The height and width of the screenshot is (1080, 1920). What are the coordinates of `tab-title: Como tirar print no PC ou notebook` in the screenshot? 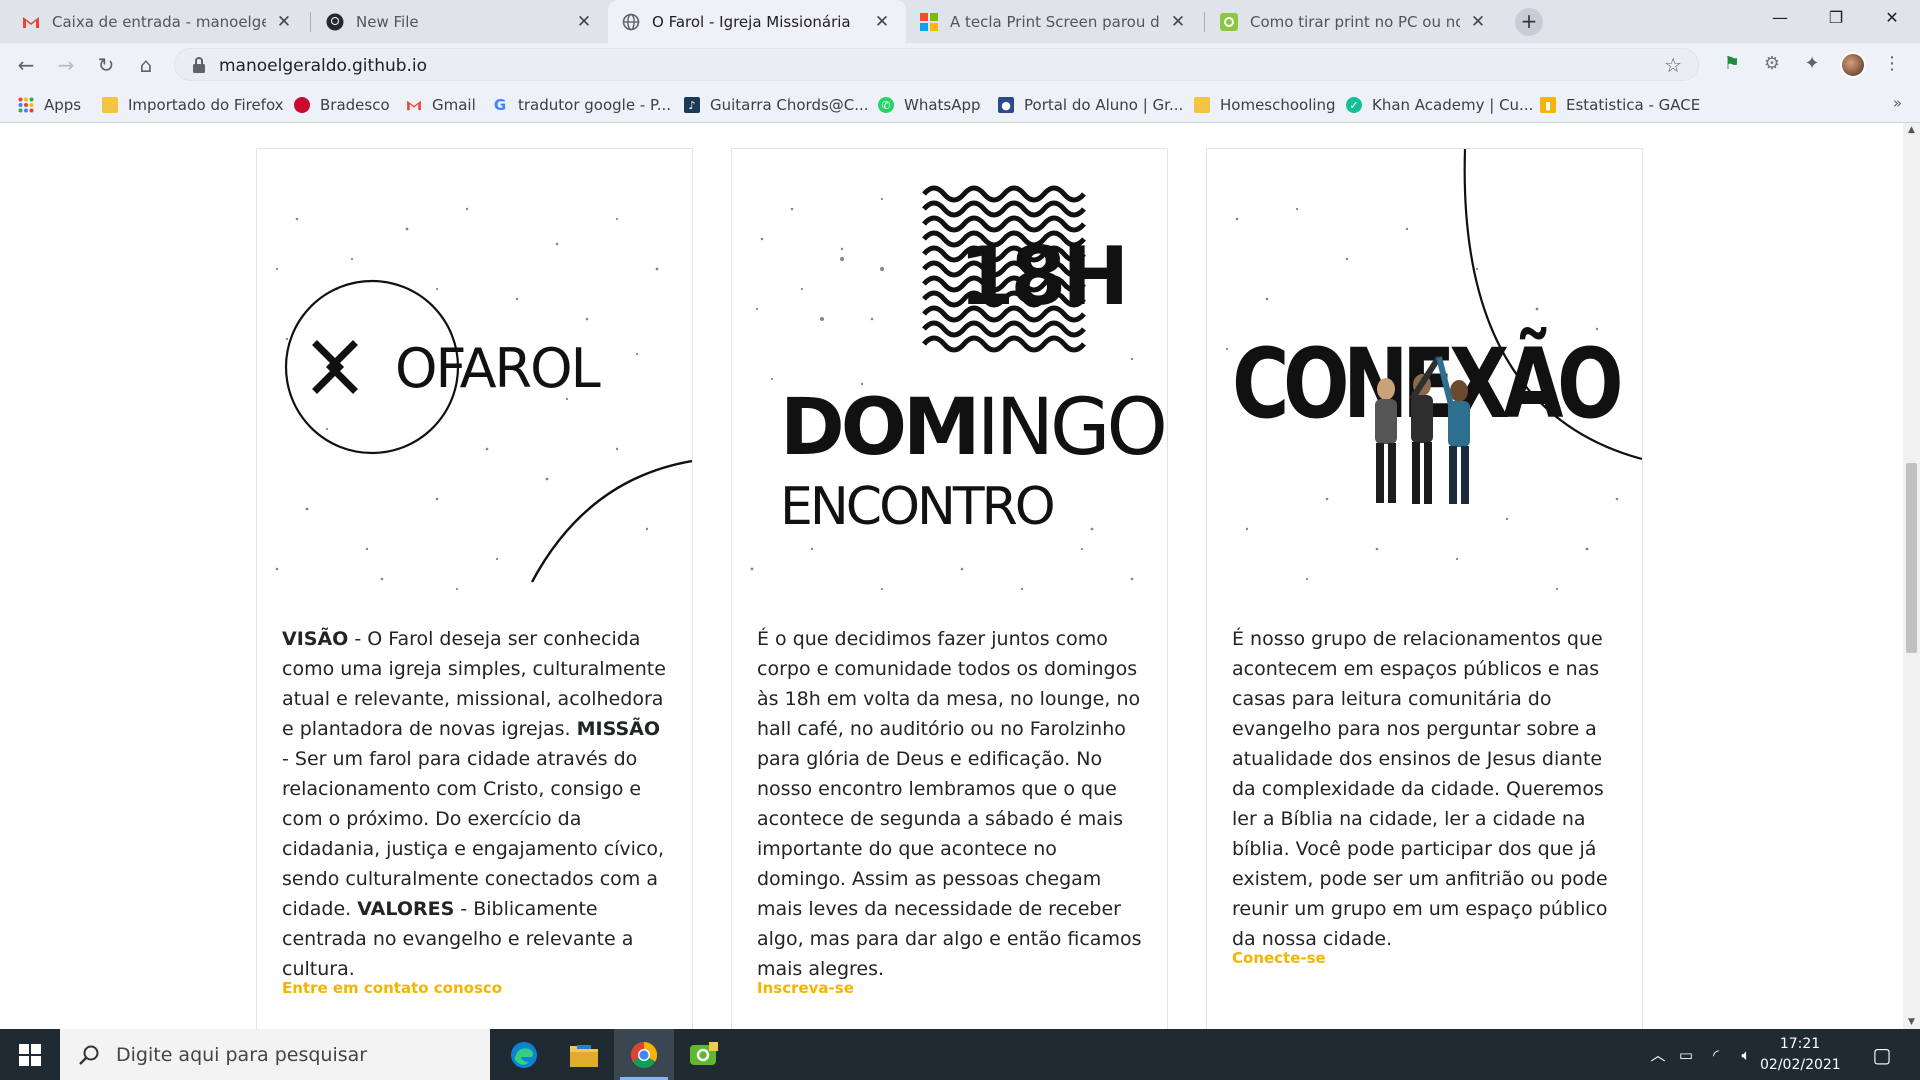 It's located at (1355, 21).